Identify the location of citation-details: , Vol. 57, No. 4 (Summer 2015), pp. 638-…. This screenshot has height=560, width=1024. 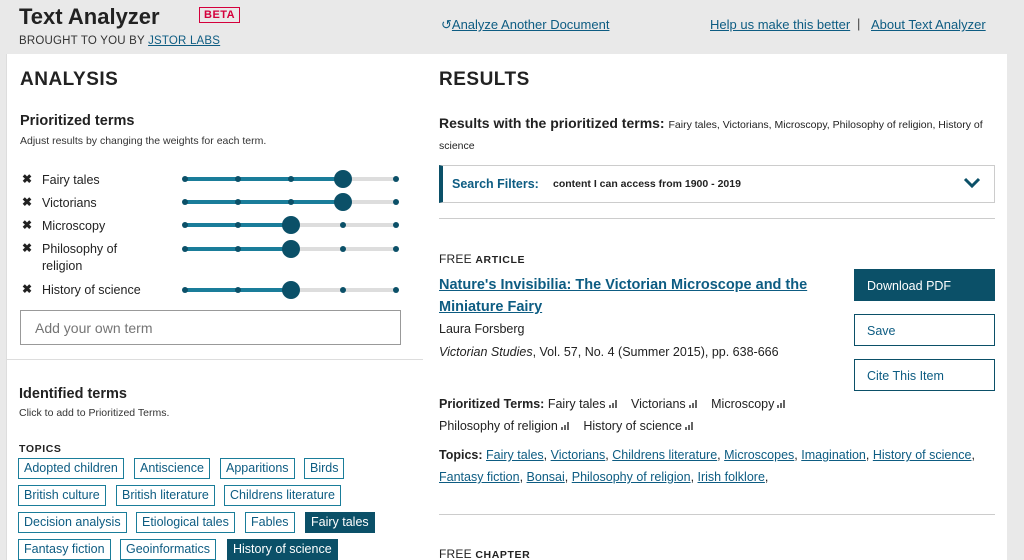
(655, 352).